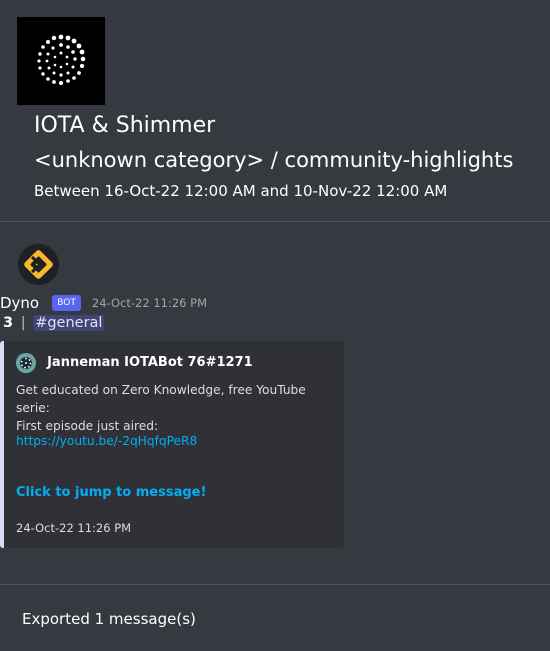 The image size is (550, 651). Describe the element at coordinates (106, 441) in the screenshot. I see `youtube-link: https://youtu.be/-2qHqfqPeR8` at that location.